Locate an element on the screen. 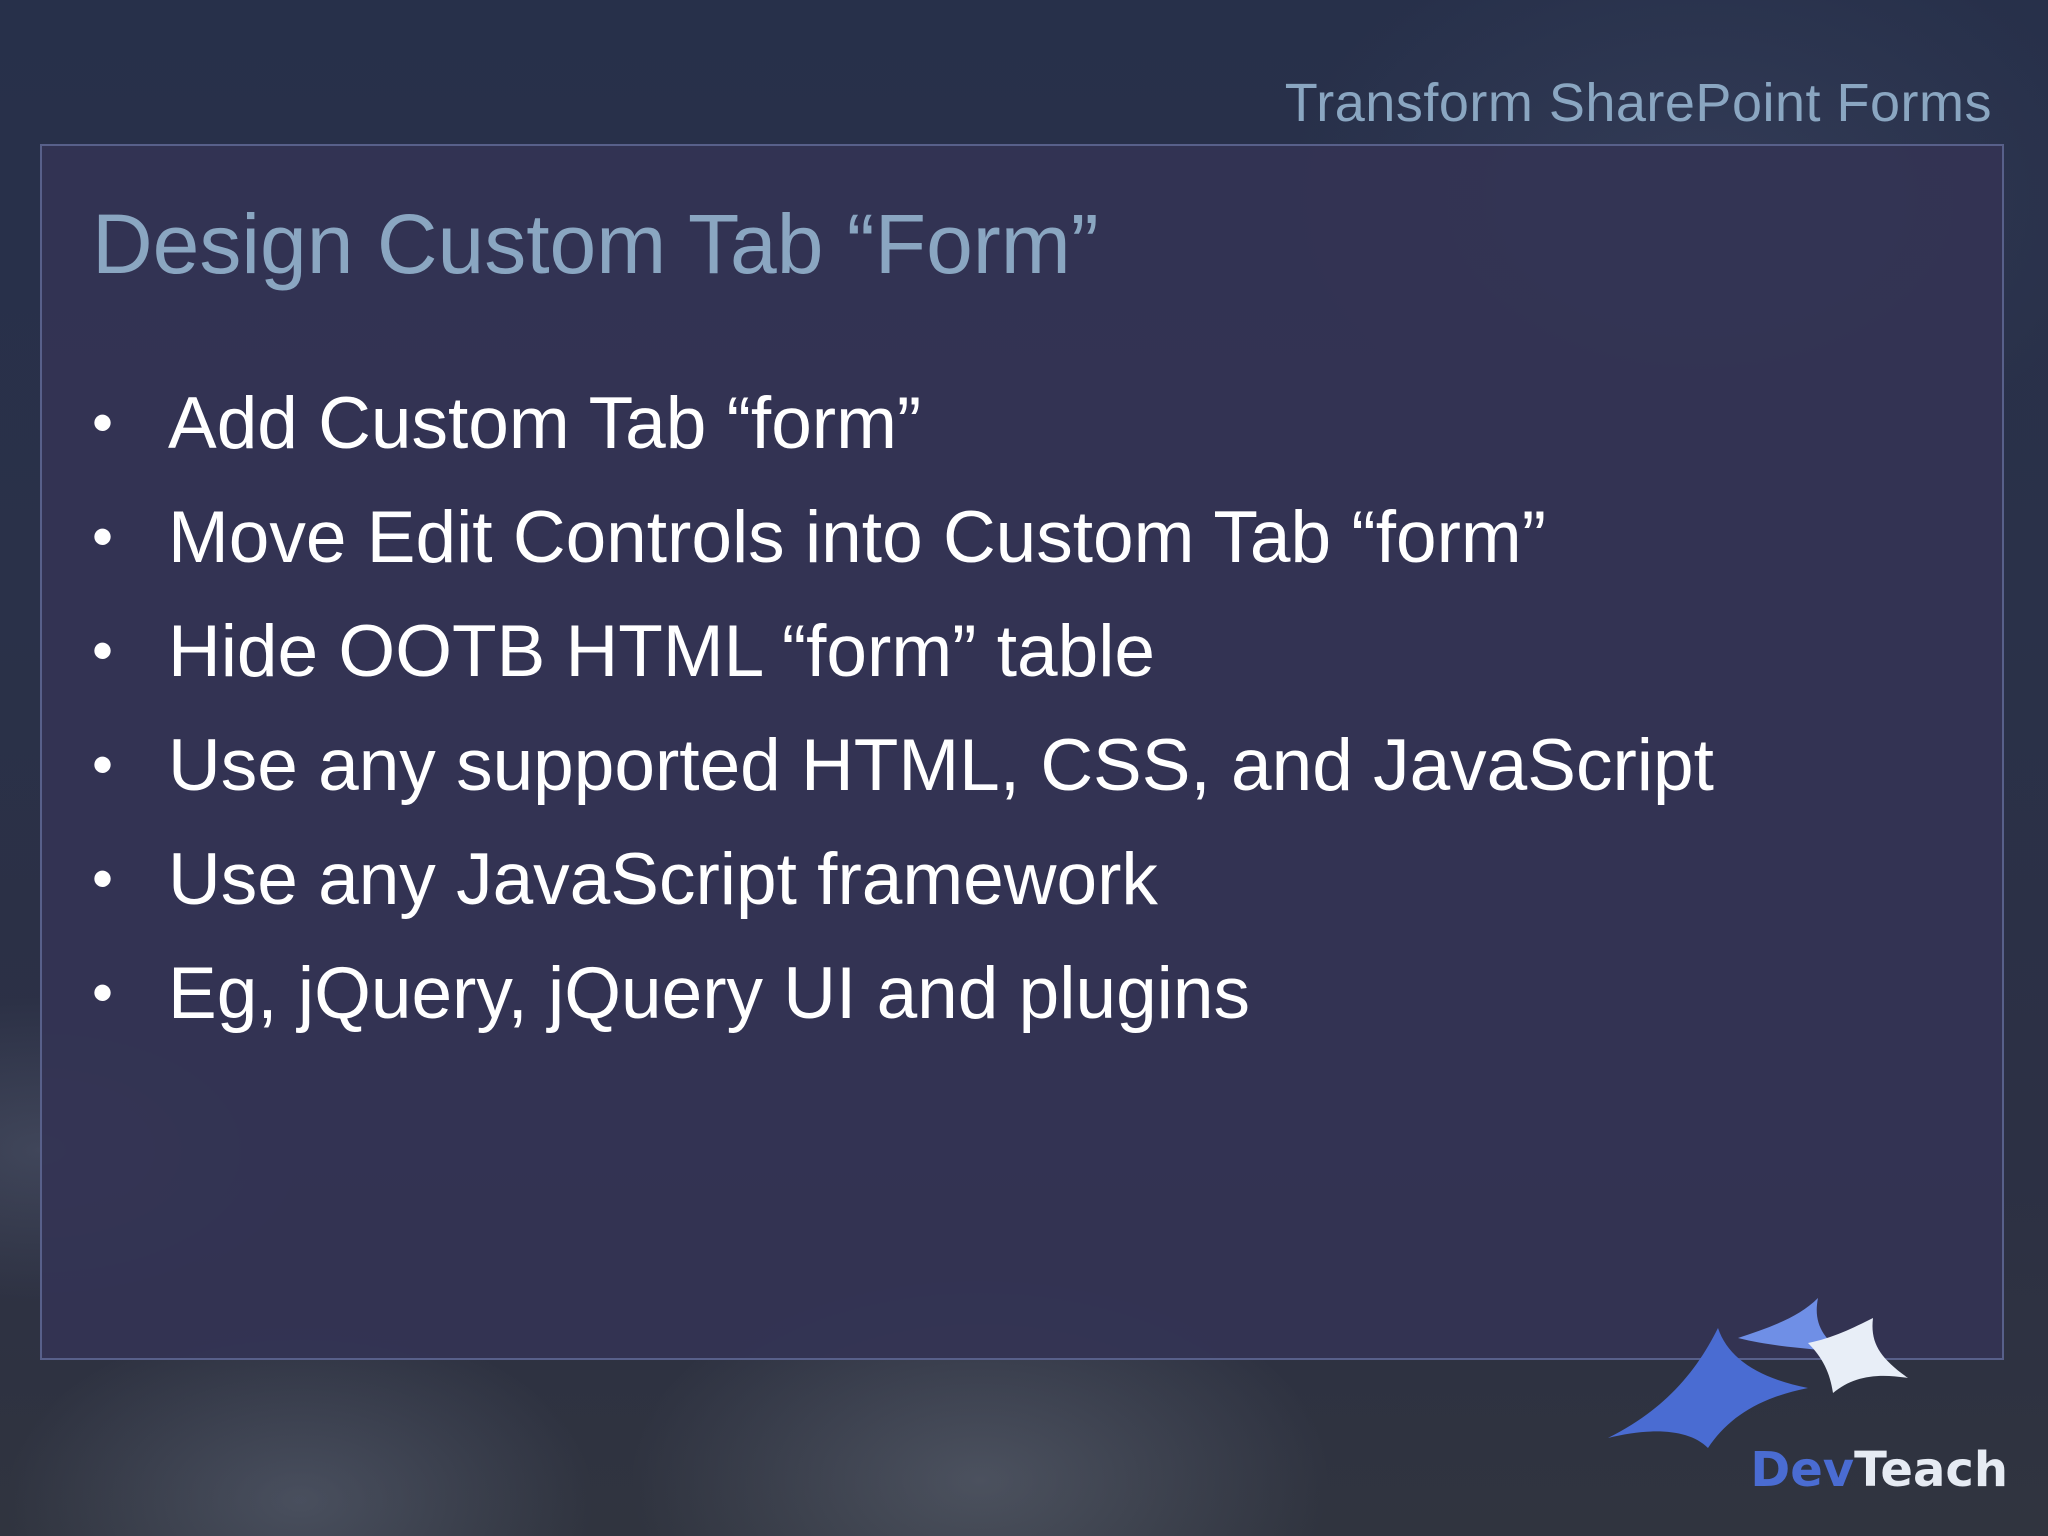  devteach-logo: DevTeach is located at coordinates (1808, 1398).